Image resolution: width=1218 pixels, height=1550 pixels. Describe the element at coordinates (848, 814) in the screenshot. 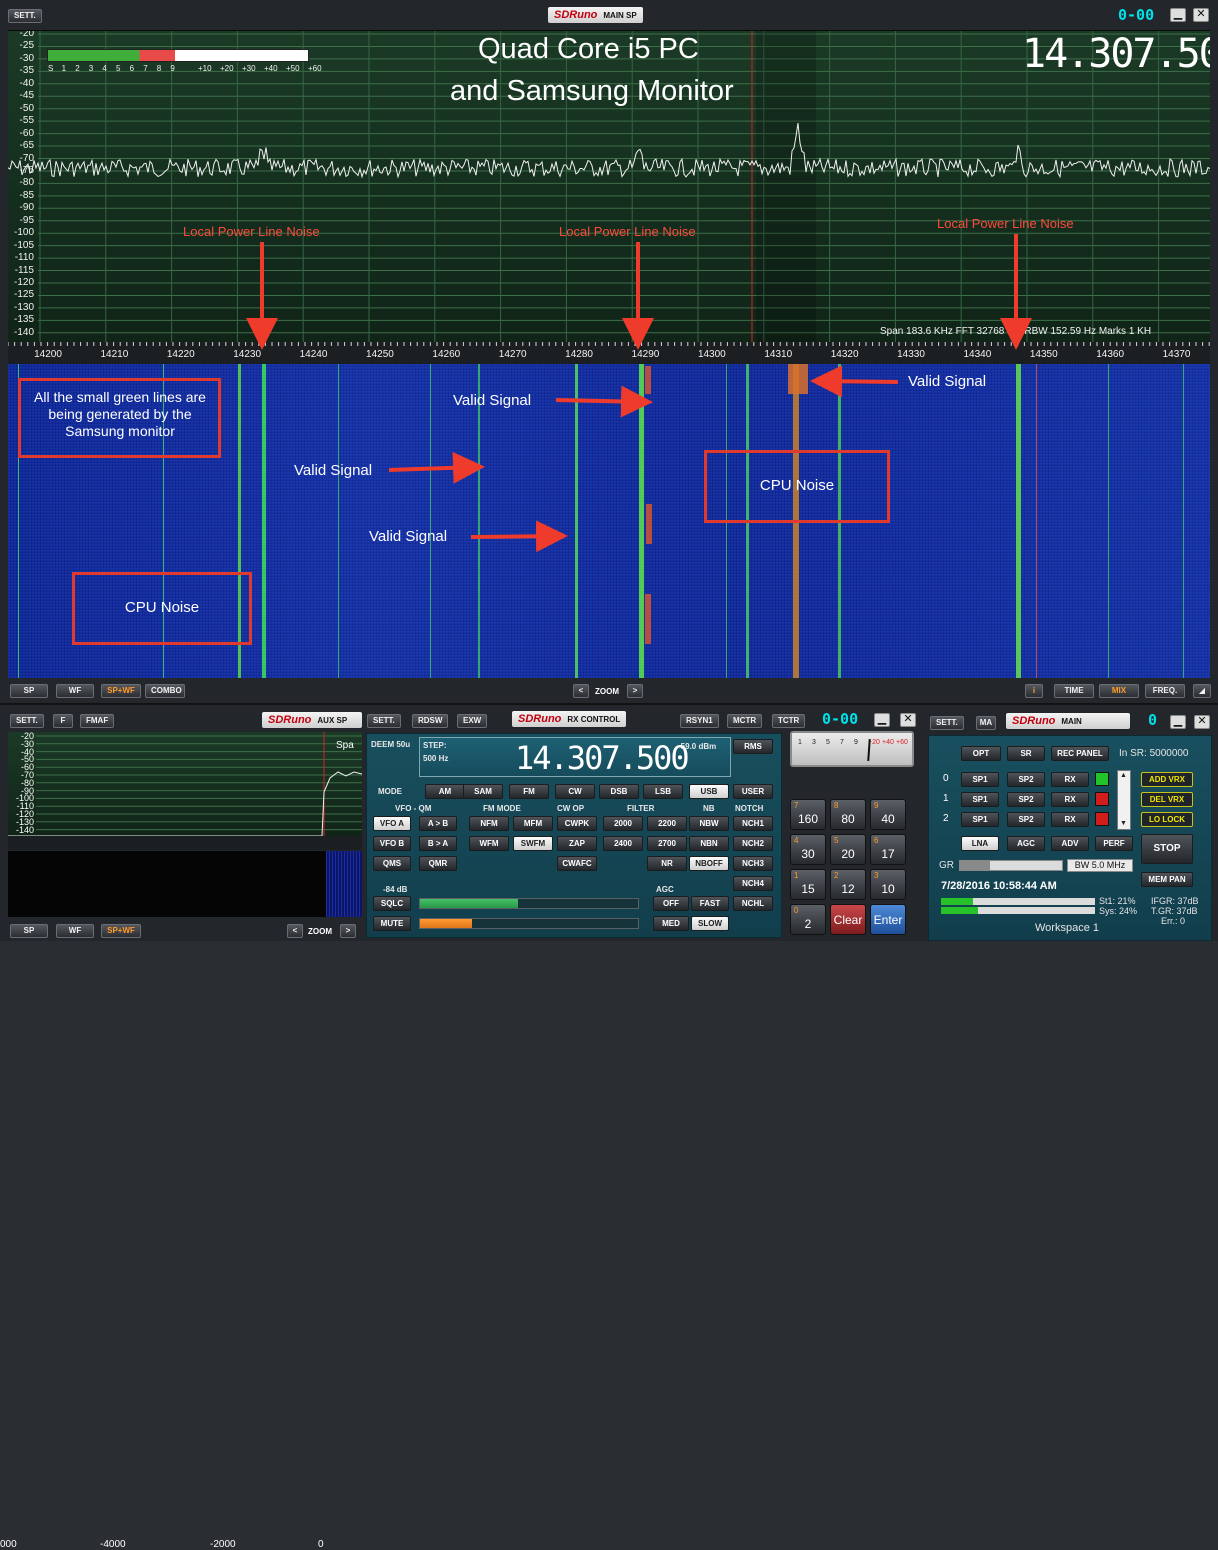

I see `keypad-key: 8 80` at that location.